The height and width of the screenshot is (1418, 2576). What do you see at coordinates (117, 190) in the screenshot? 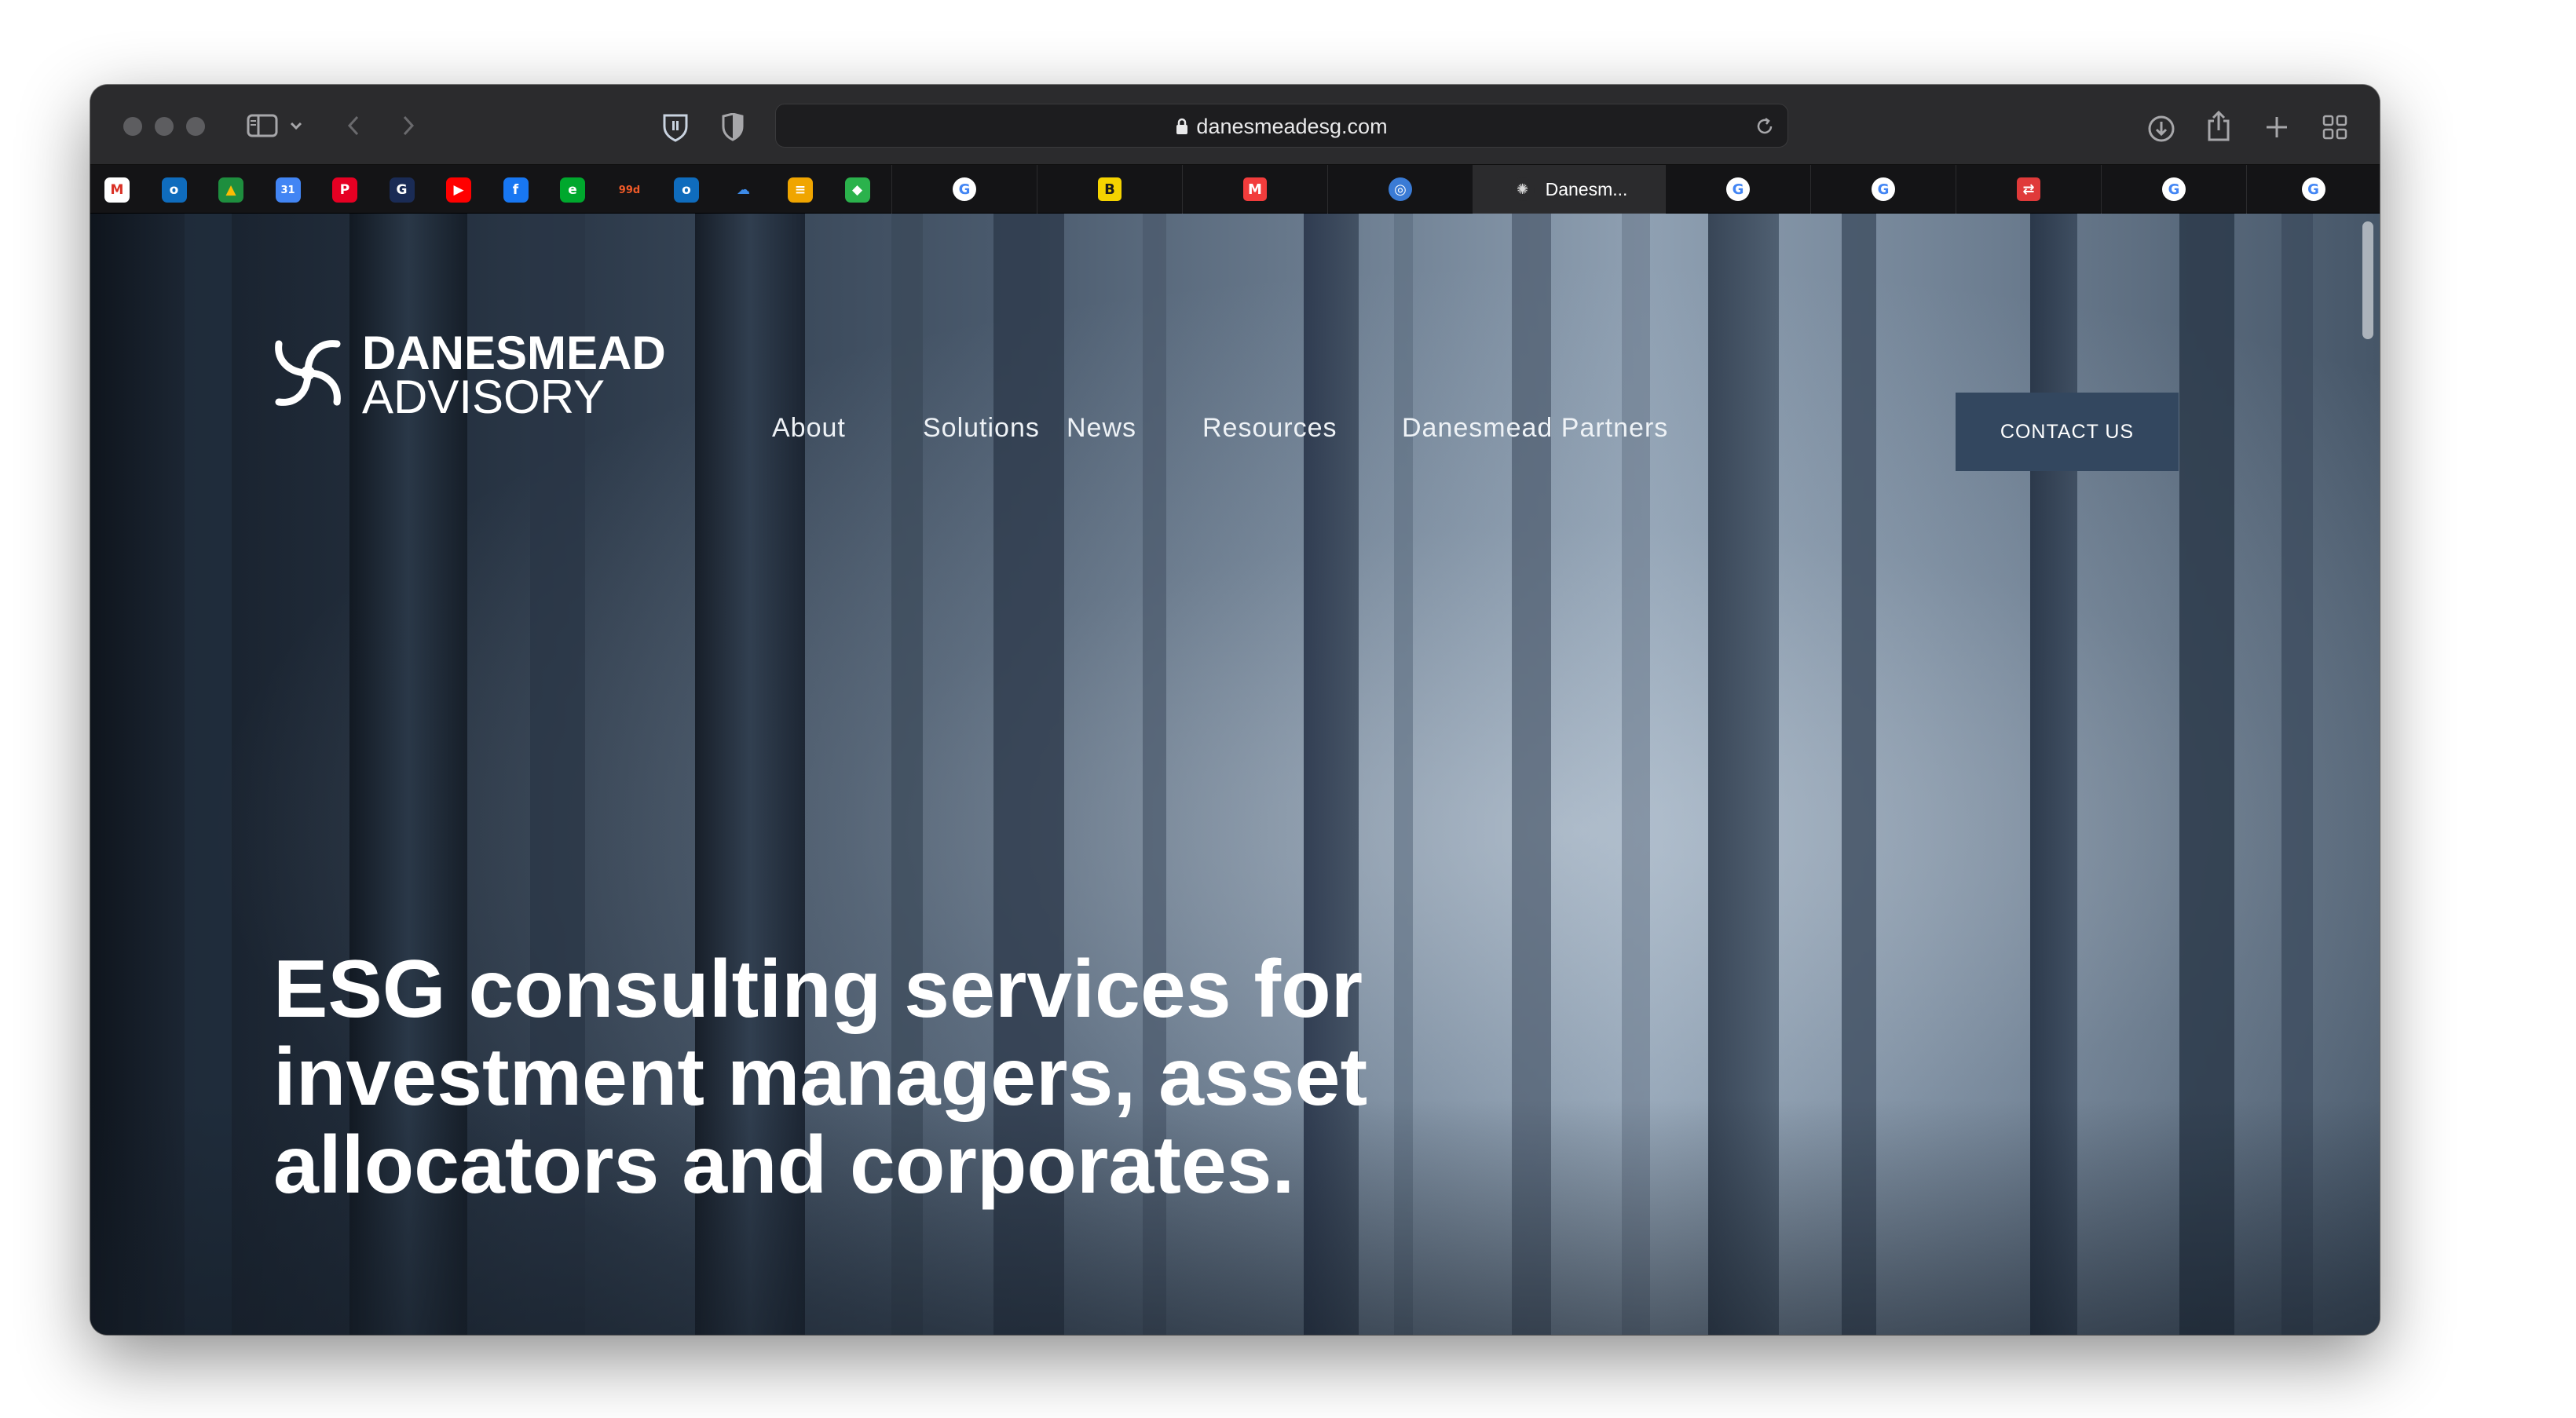
I see `gmail-icon: M` at bounding box center [117, 190].